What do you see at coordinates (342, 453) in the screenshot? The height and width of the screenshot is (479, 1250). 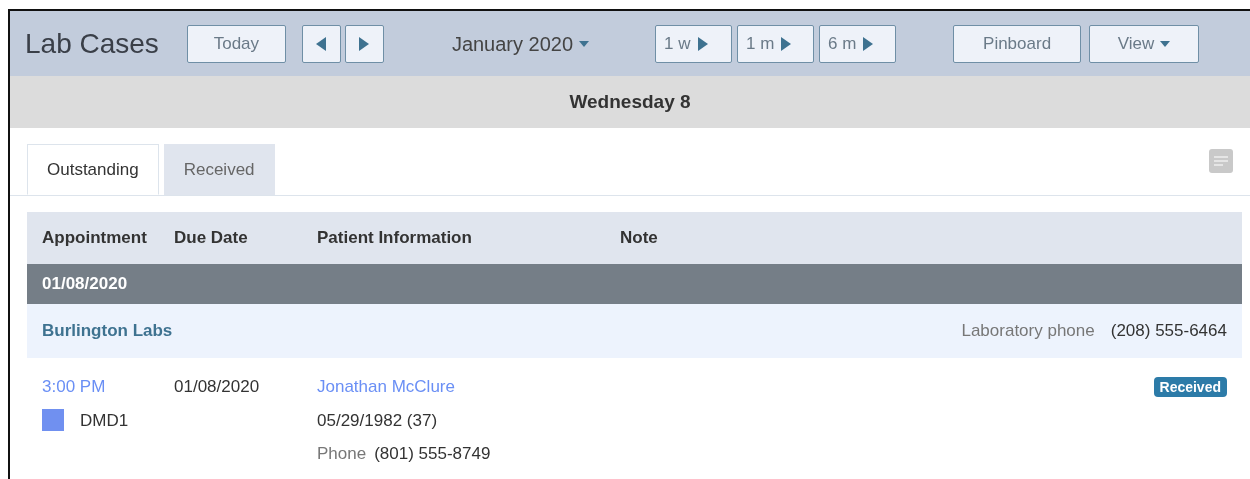 I see `phone-label: Phone` at bounding box center [342, 453].